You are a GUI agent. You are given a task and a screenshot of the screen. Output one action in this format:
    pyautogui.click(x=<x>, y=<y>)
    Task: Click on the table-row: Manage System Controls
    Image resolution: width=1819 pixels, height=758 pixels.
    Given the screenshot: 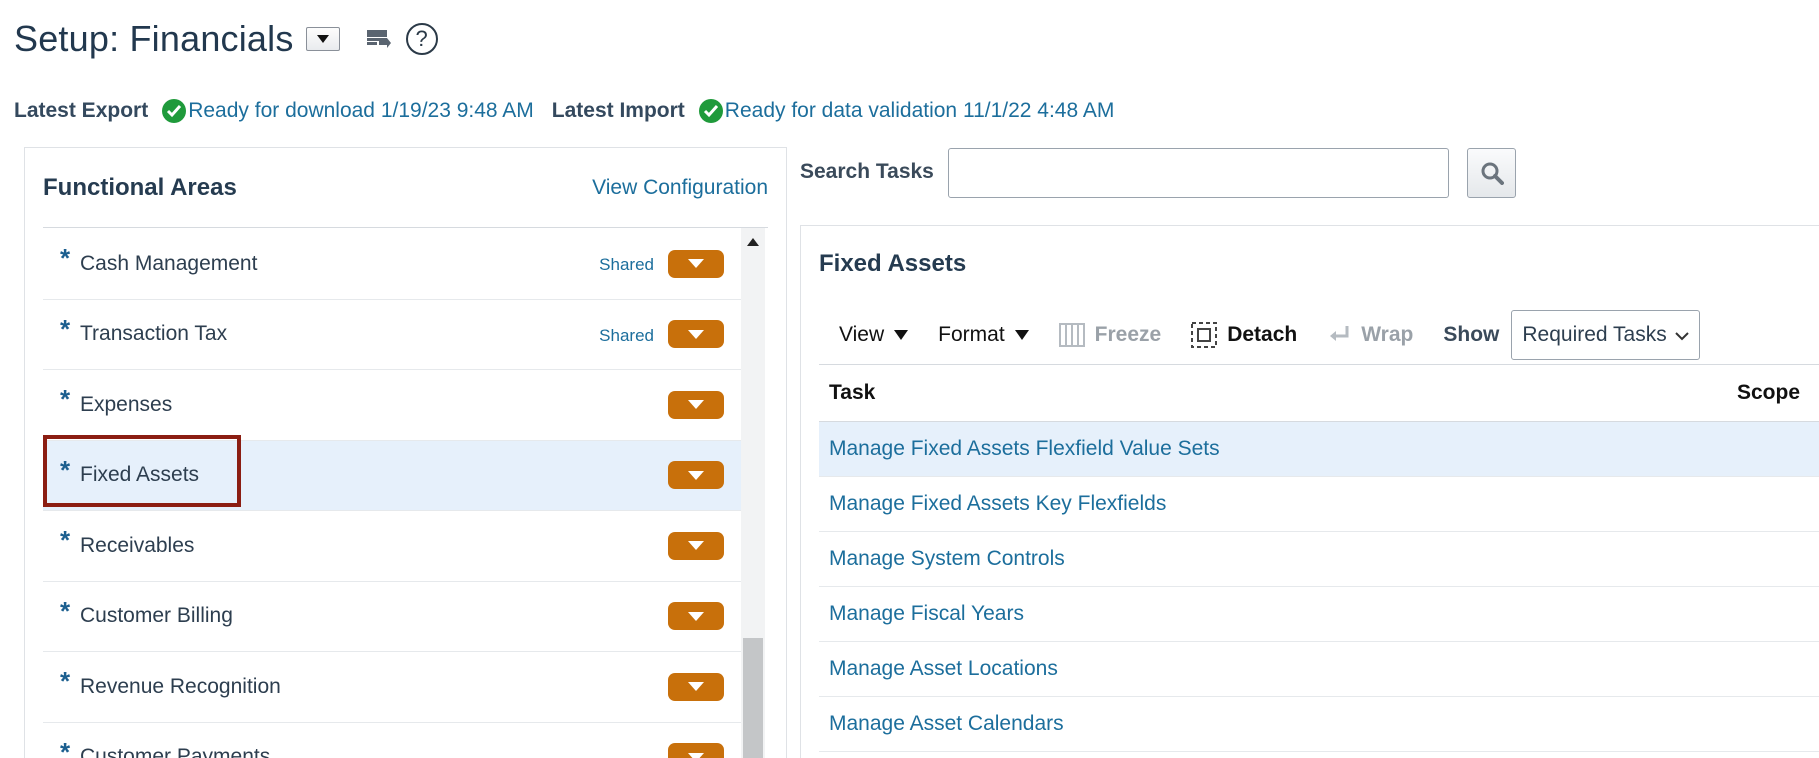 What is the action you would take?
    pyautogui.click(x=1319, y=559)
    